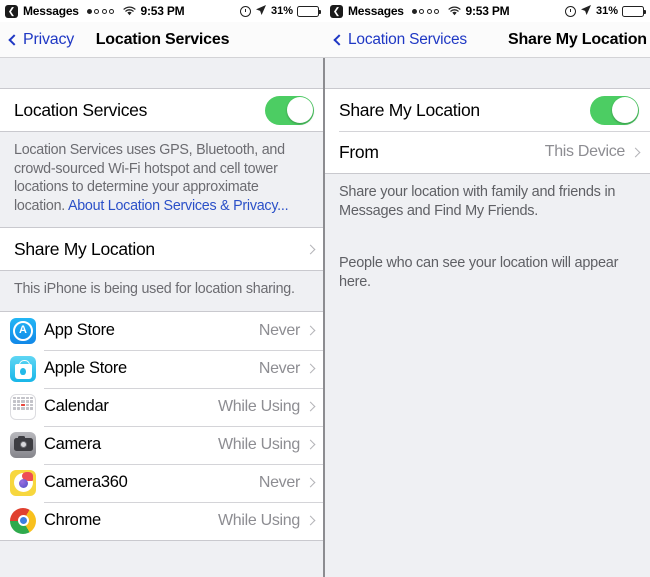 The image size is (650, 577). What do you see at coordinates (85, 368) in the screenshot?
I see `app-name: Apple Store` at bounding box center [85, 368].